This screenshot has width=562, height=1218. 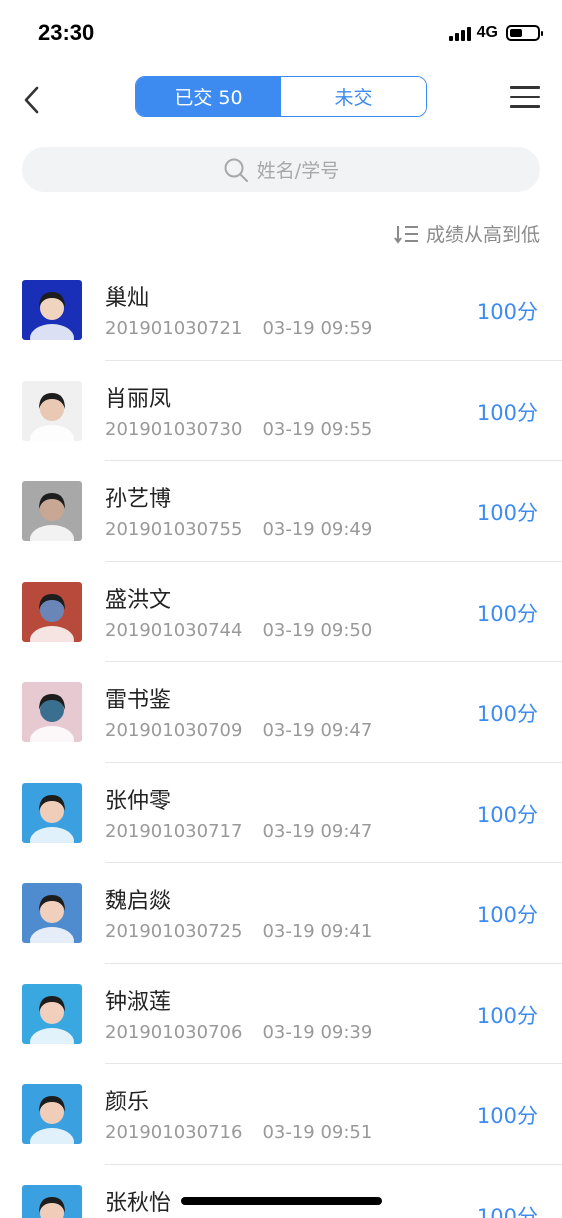 I want to click on student-id: 201901030730, so click(x=174, y=429).